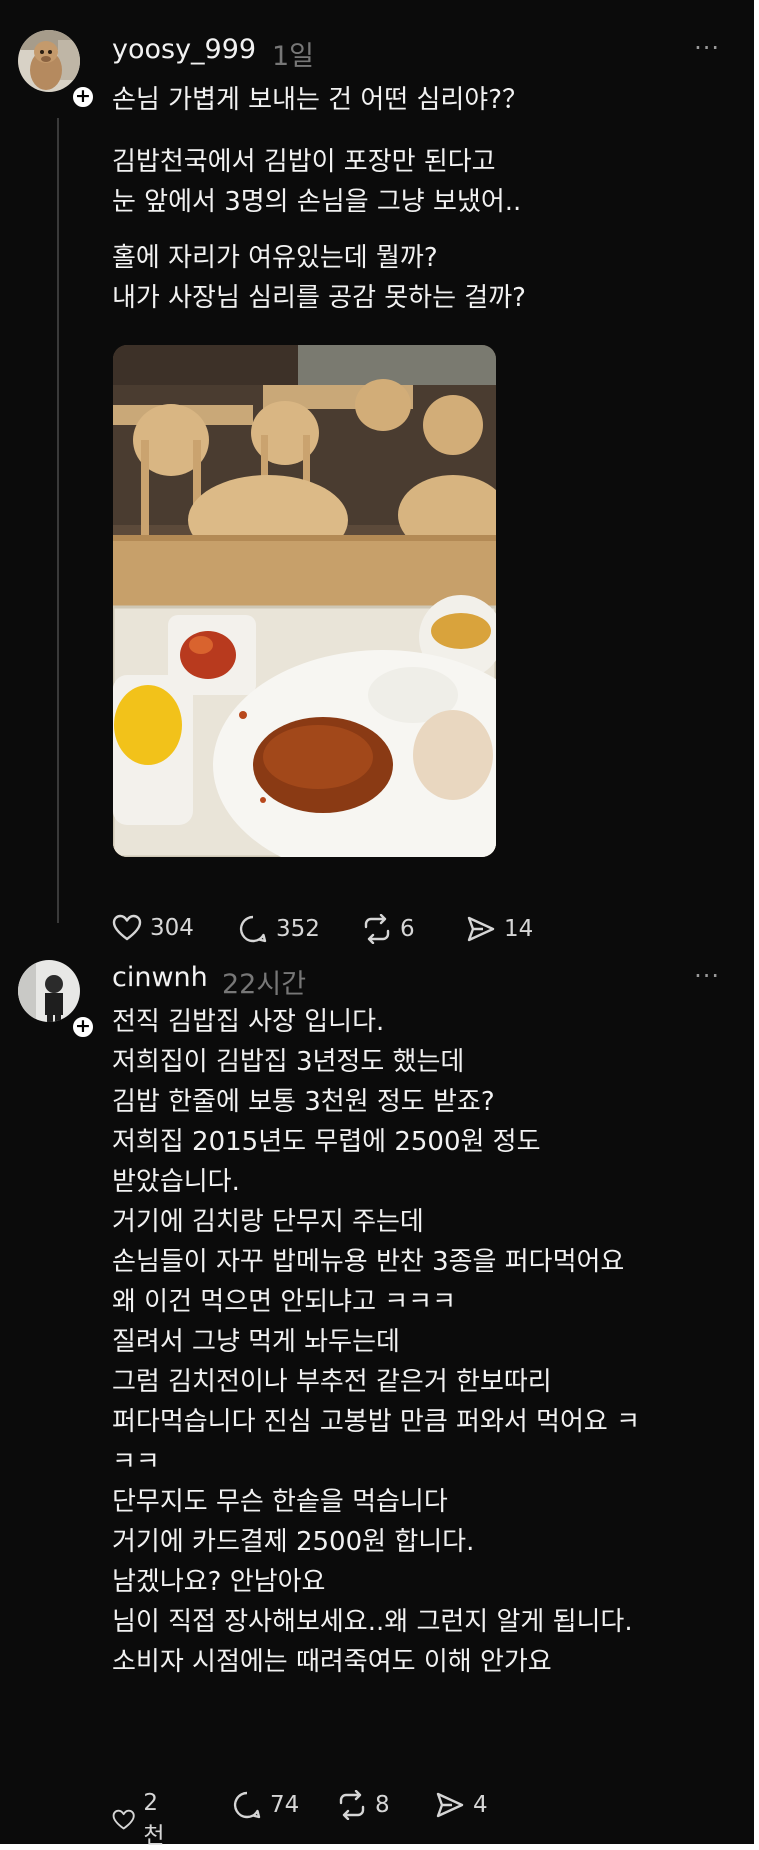 This screenshot has height=1850, width=759. Describe the element at coordinates (176, 1182) in the screenshot. I see `text-line: 받았습니다.` at that location.